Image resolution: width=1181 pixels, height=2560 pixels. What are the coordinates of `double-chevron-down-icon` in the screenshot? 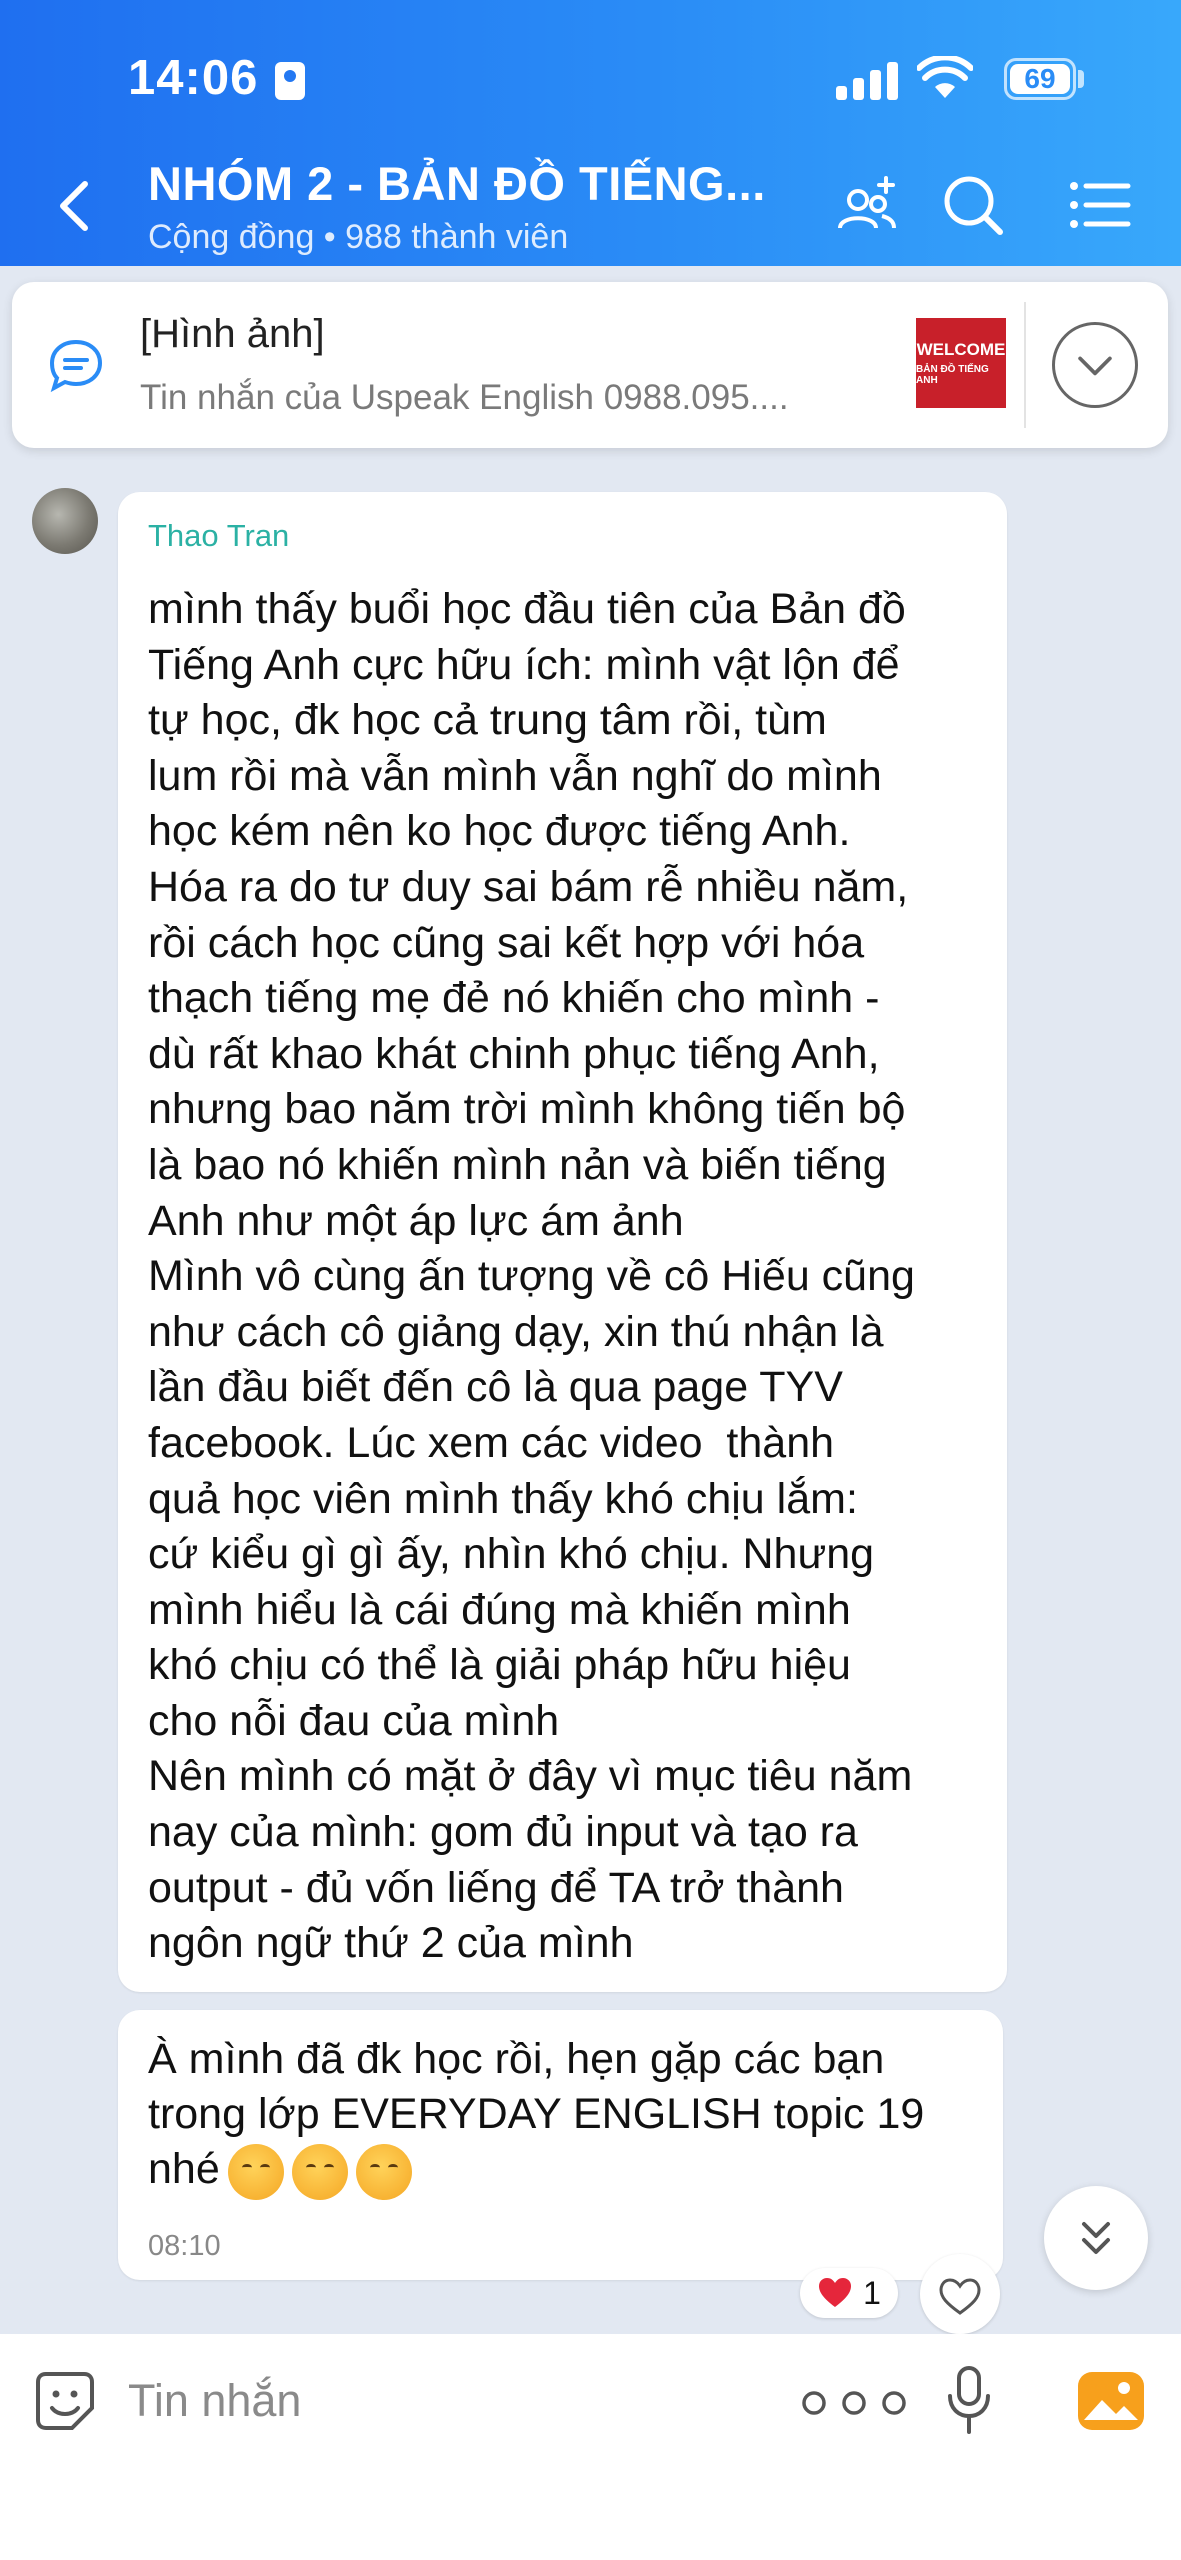 It's located at (1096, 2238).